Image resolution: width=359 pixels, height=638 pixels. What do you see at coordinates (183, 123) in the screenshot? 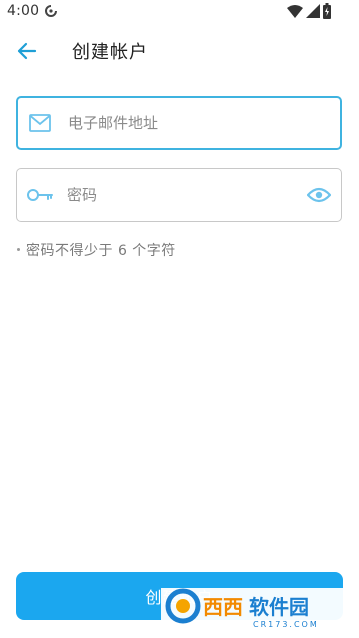
I see `email-input` at bounding box center [183, 123].